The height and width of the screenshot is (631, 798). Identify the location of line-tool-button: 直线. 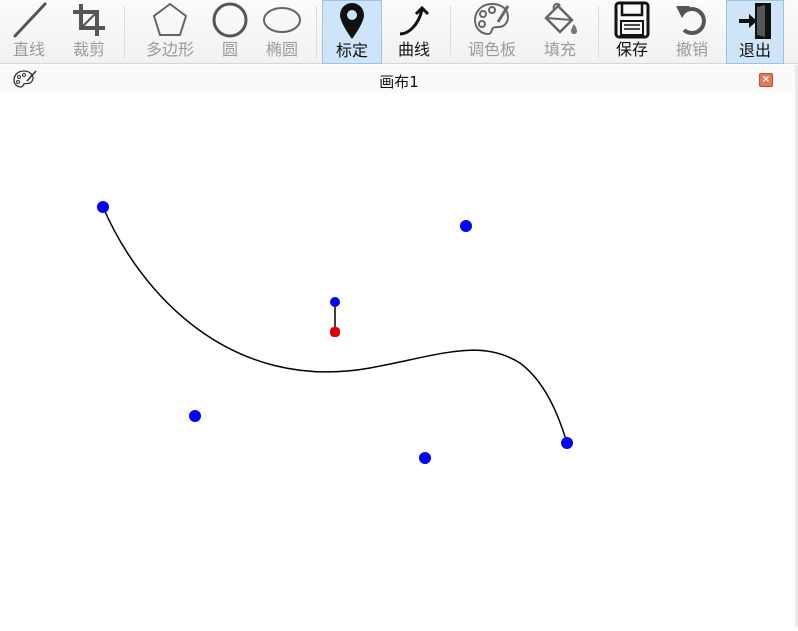
(29, 32).